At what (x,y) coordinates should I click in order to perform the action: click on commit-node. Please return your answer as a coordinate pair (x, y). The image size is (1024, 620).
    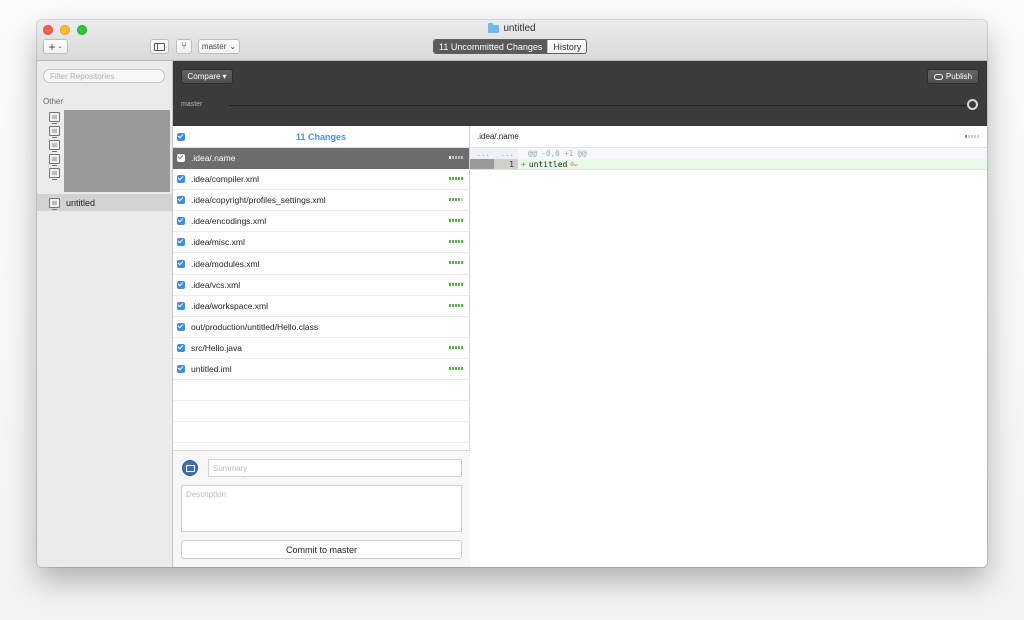
    Looking at the image, I should click on (972, 104).